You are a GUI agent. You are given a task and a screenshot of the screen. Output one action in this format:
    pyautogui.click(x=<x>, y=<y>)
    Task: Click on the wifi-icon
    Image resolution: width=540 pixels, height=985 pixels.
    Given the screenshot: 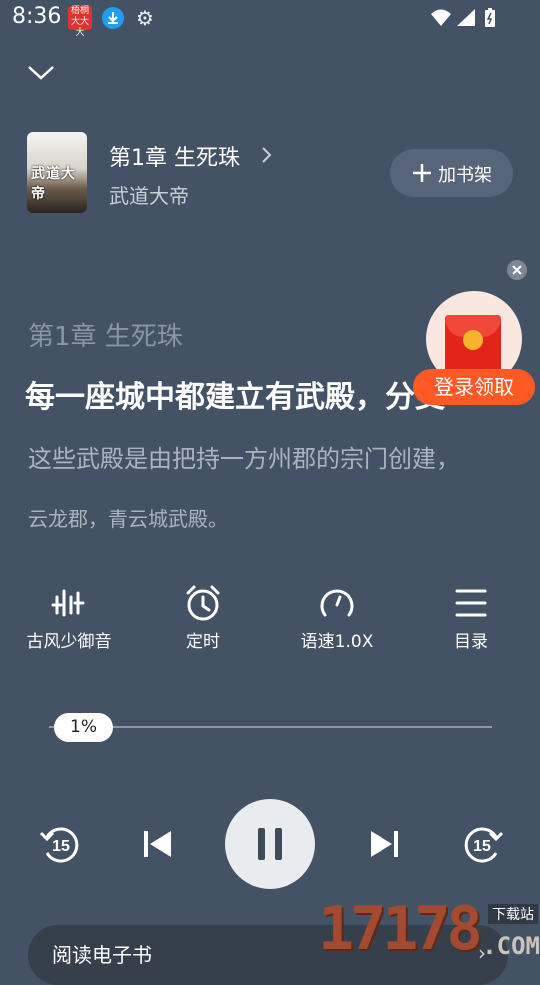 What is the action you would take?
    pyautogui.click(x=441, y=17)
    